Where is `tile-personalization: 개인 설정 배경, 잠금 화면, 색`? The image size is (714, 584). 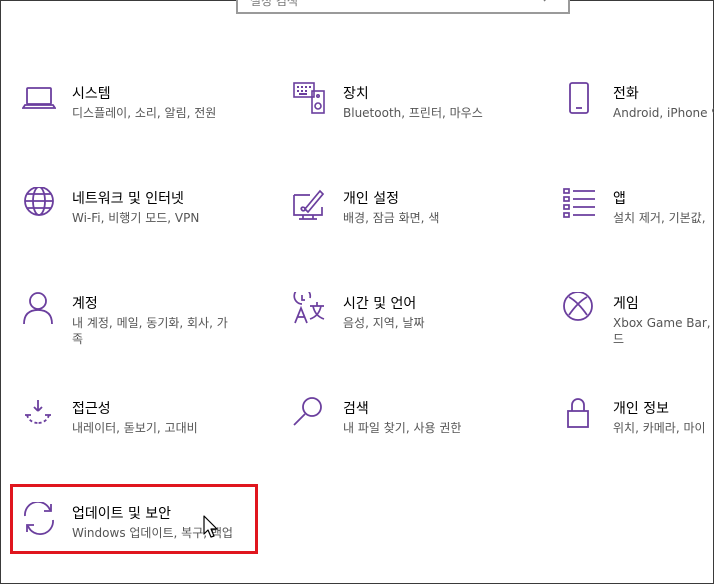 tile-personalization: 개인 설정 배경, 잠금 화면, 색 is located at coordinates (418, 222).